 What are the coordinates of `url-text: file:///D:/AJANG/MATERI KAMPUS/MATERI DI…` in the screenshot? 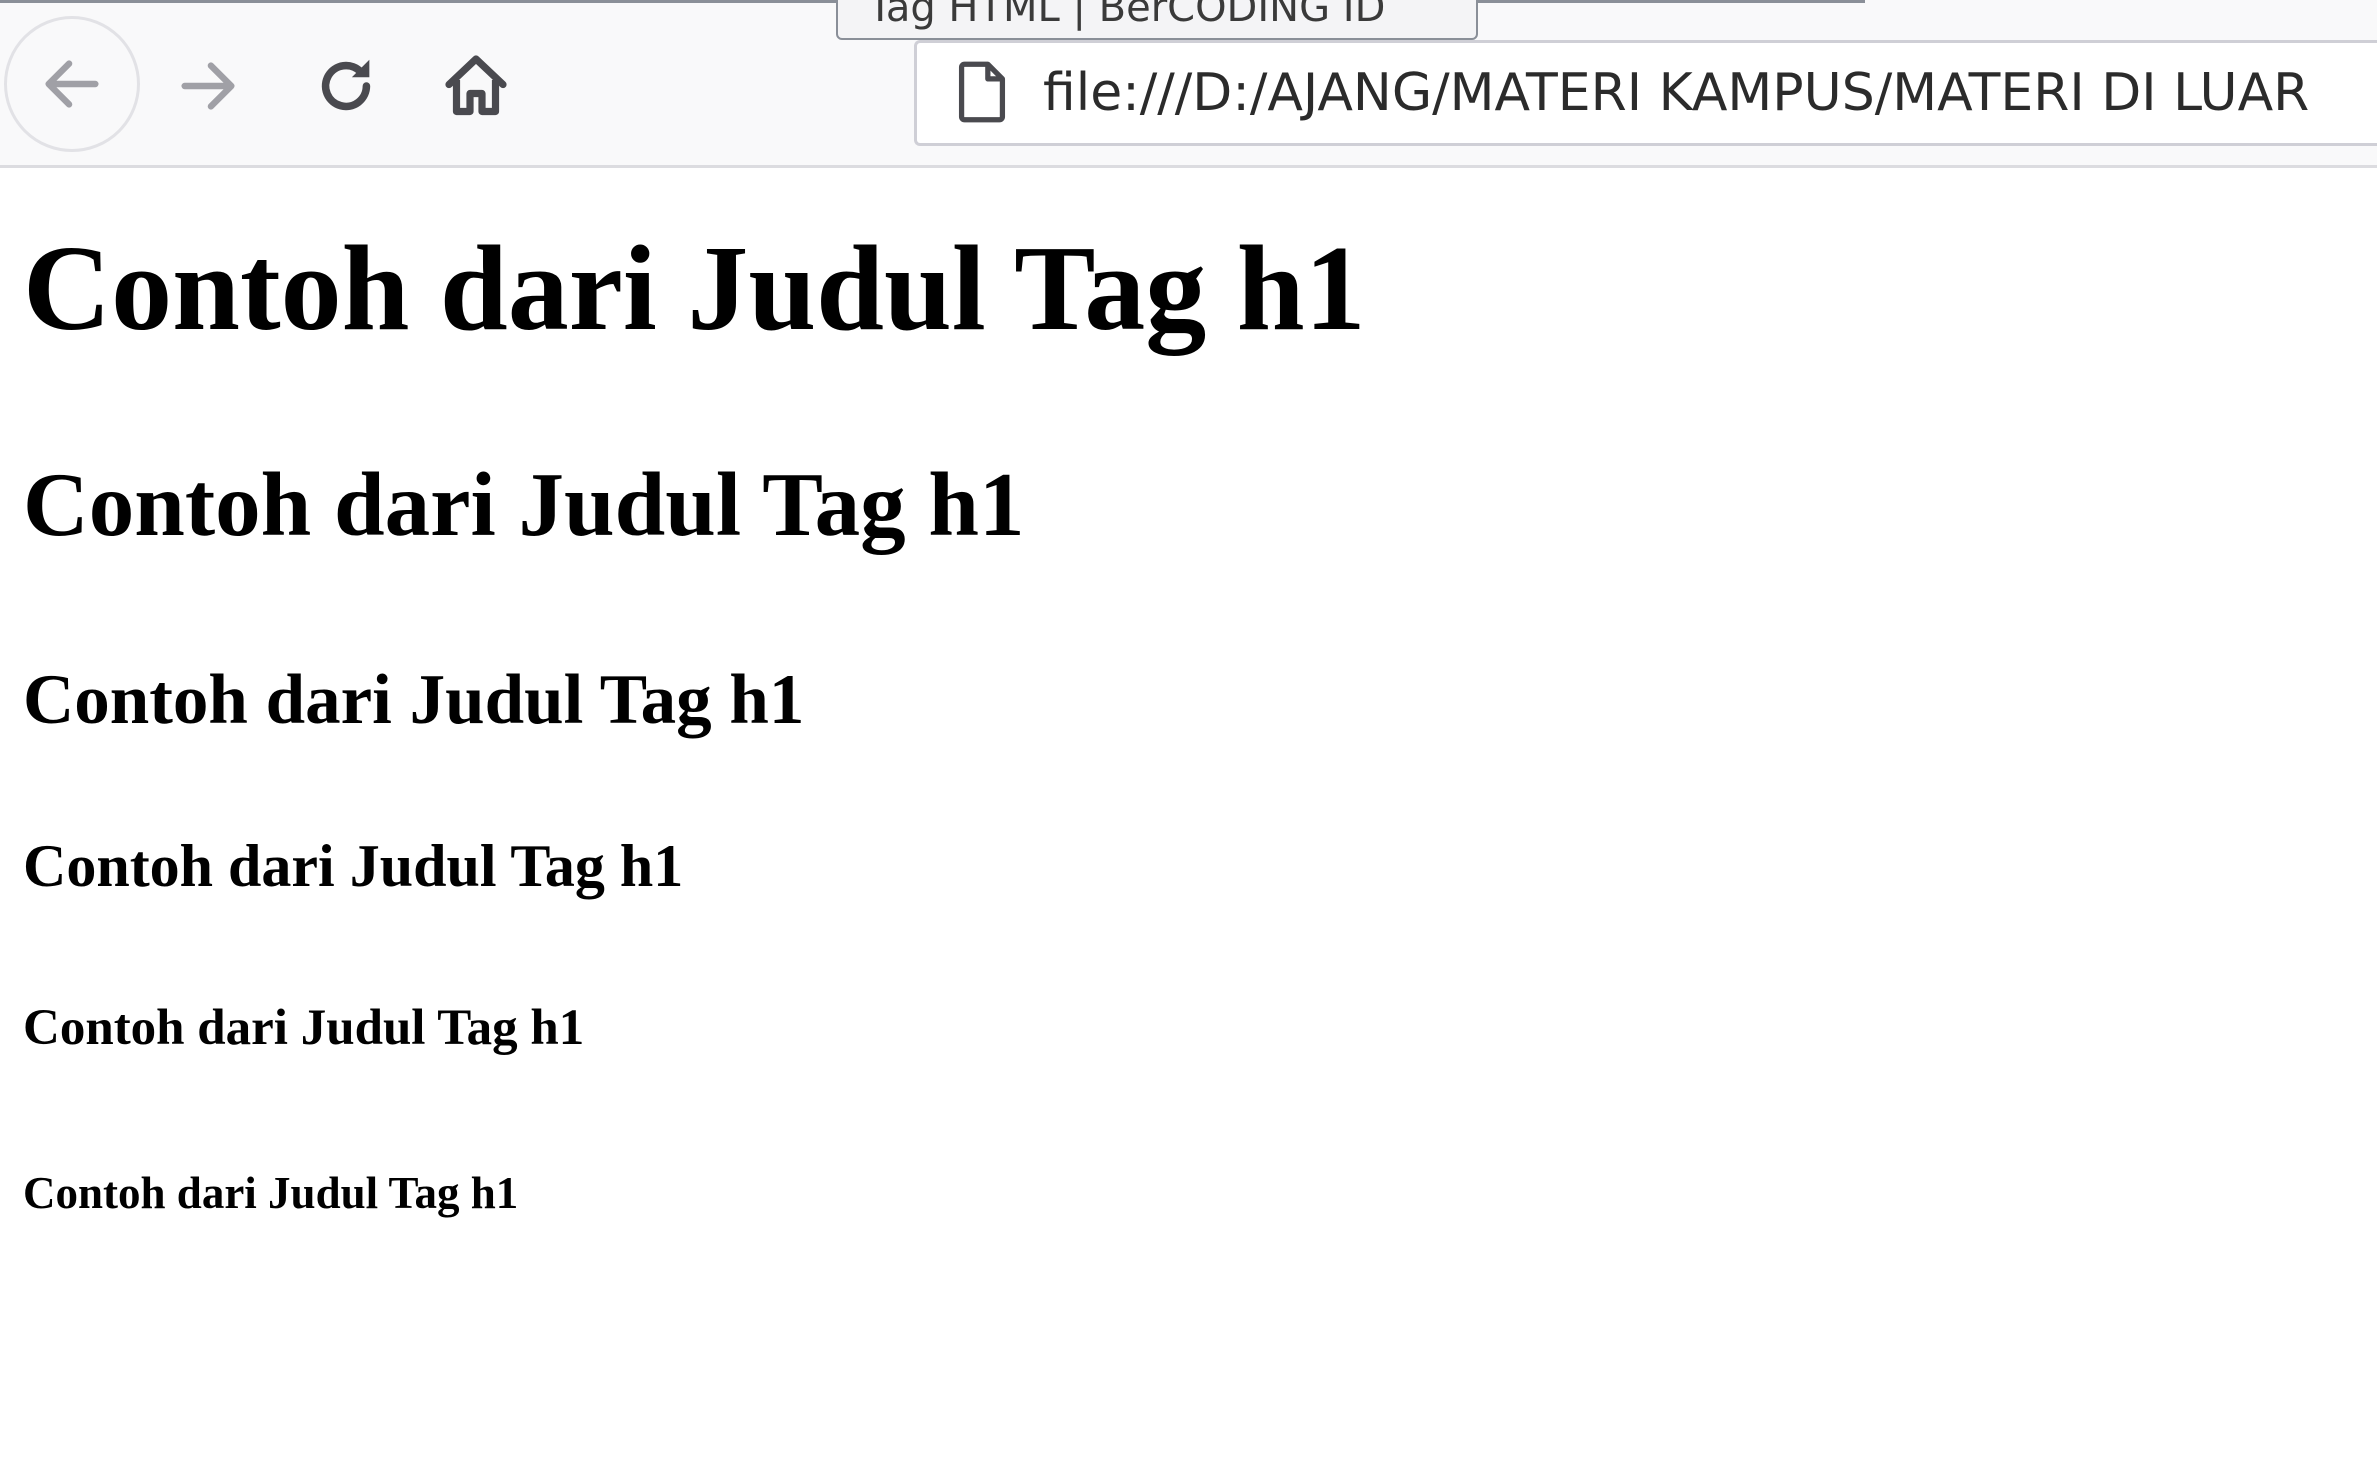 It's located at (1676, 93).